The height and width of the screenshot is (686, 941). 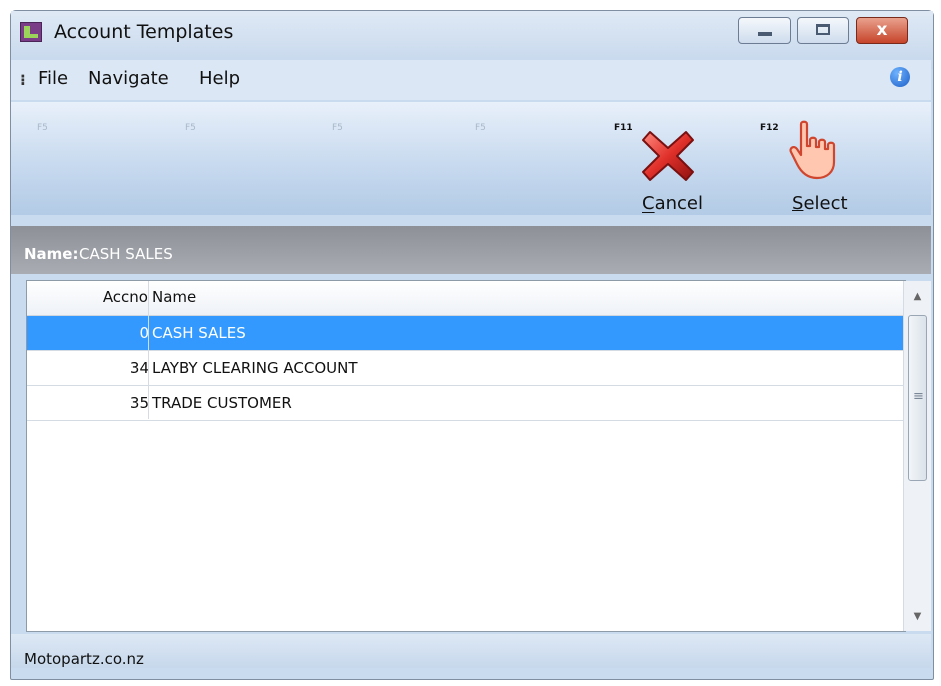 I want to click on select-label: Select, so click(x=820, y=203).